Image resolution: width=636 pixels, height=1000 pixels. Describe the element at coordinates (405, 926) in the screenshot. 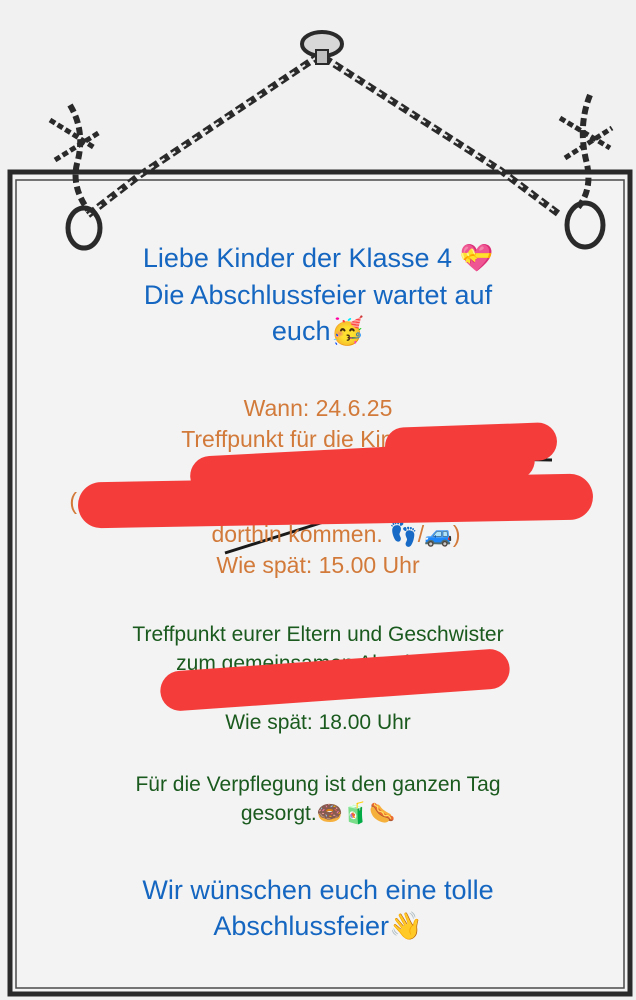

I see `waving-hand-icon: 👋` at that location.